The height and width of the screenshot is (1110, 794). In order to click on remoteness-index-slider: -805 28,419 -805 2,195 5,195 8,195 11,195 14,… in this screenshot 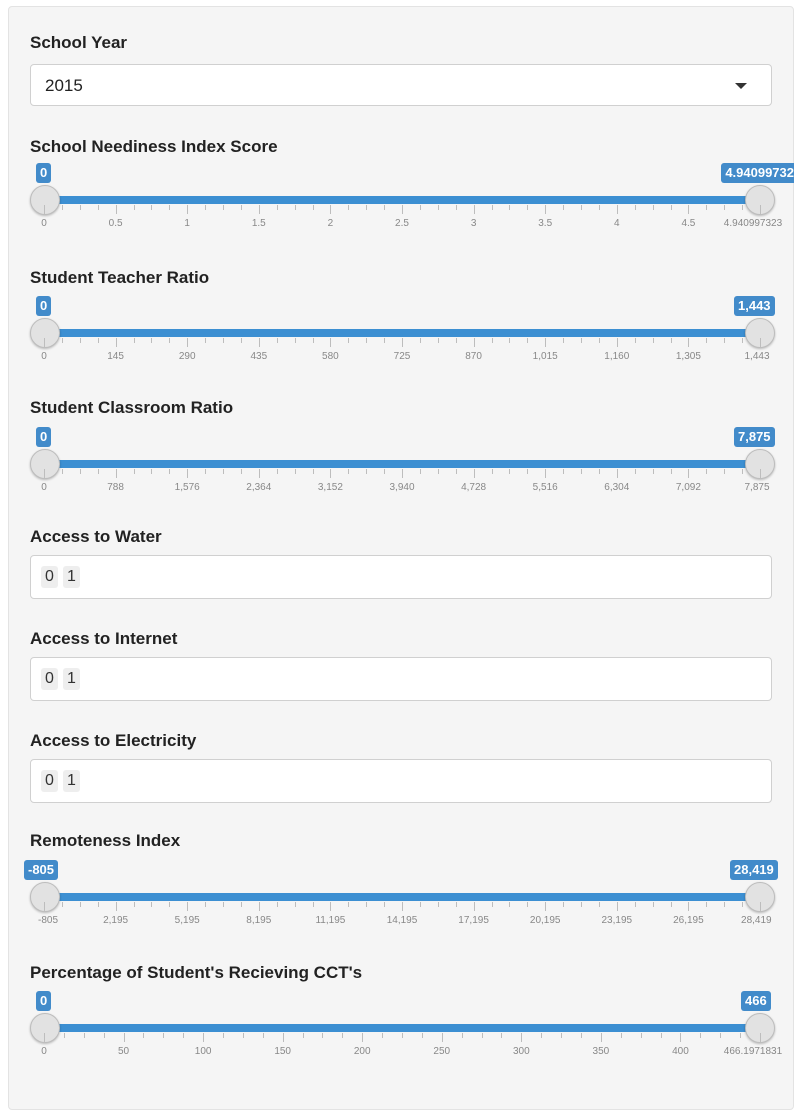, I will do `click(397, 905)`.